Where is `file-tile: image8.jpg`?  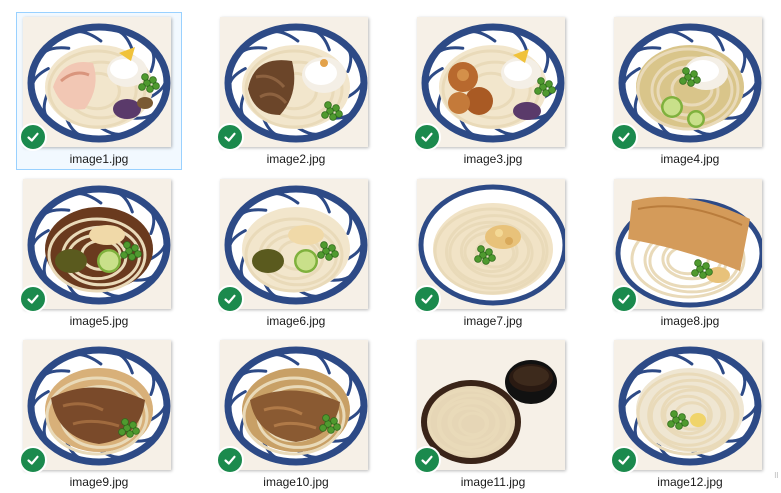 file-tile: image8.jpg is located at coordinates (690, 253).